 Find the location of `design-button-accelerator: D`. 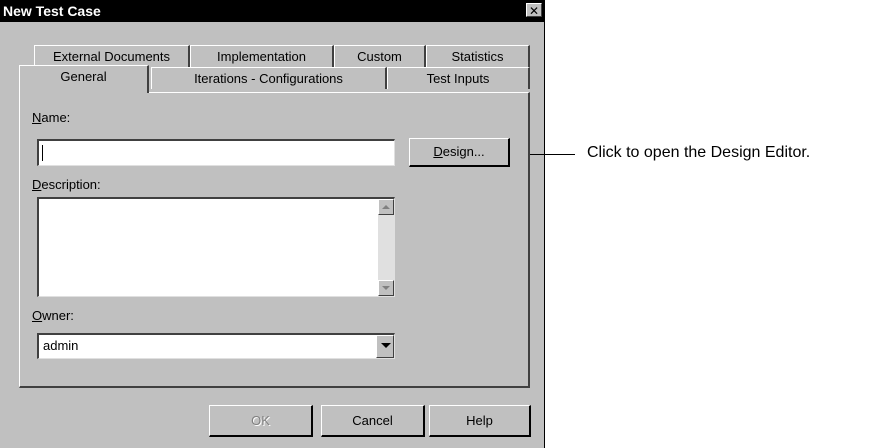

design-button-accelerator: D is located at coordinates (438, 151).